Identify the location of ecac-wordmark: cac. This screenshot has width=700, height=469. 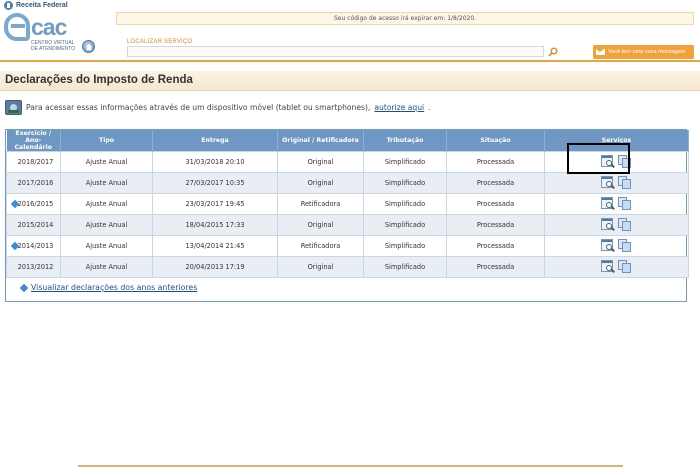
(49, 27).